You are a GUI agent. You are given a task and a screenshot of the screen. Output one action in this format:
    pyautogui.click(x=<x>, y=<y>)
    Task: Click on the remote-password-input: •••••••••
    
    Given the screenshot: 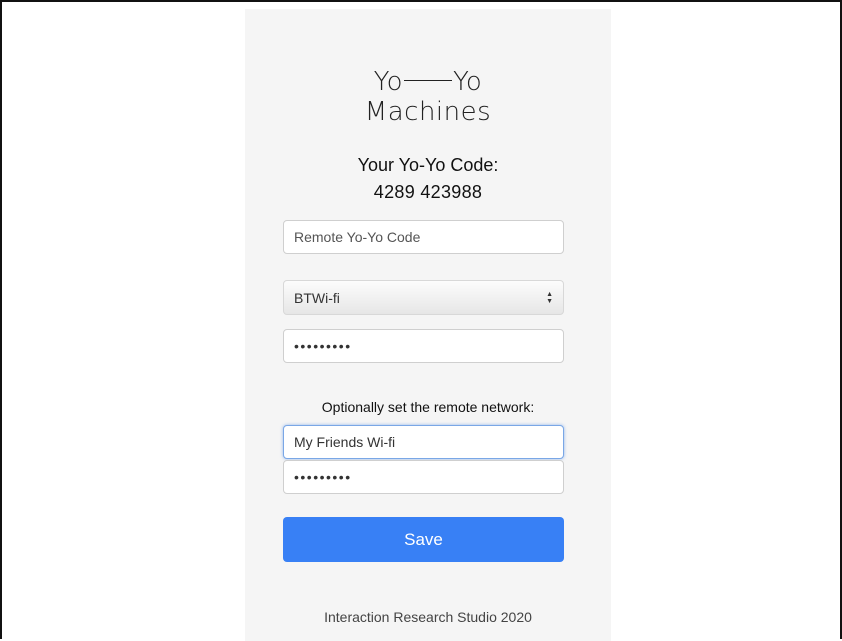 What is the action you would take?
    pyautogui.click(x=423, y=477)
    